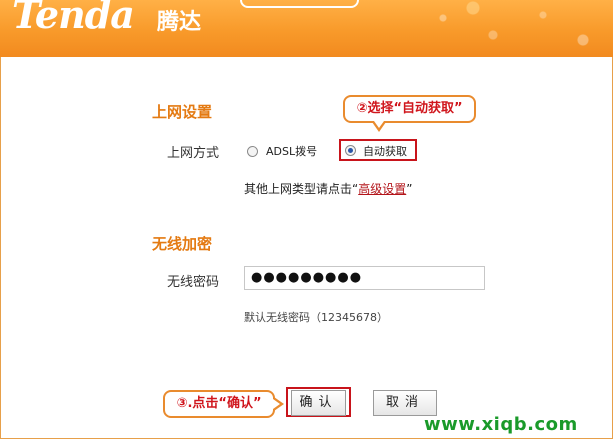 The image size is (613, 440). What do you see at coordinates (219, 404) in the screenshot?
I see `callout-click-confirm: ③.点击“确认”` at bounding box center [219, 404].